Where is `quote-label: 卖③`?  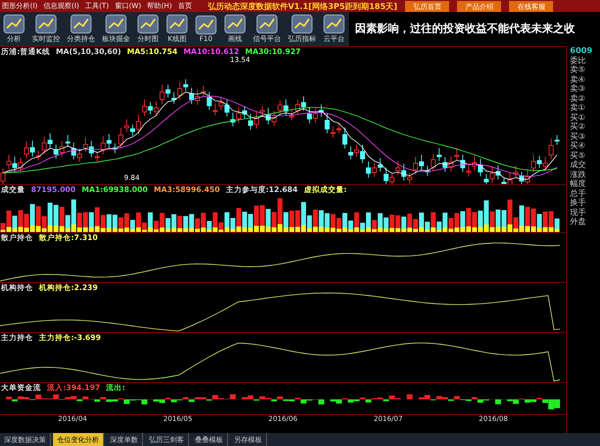
quote-label: 卖③ is located at coordinates (578, 89).